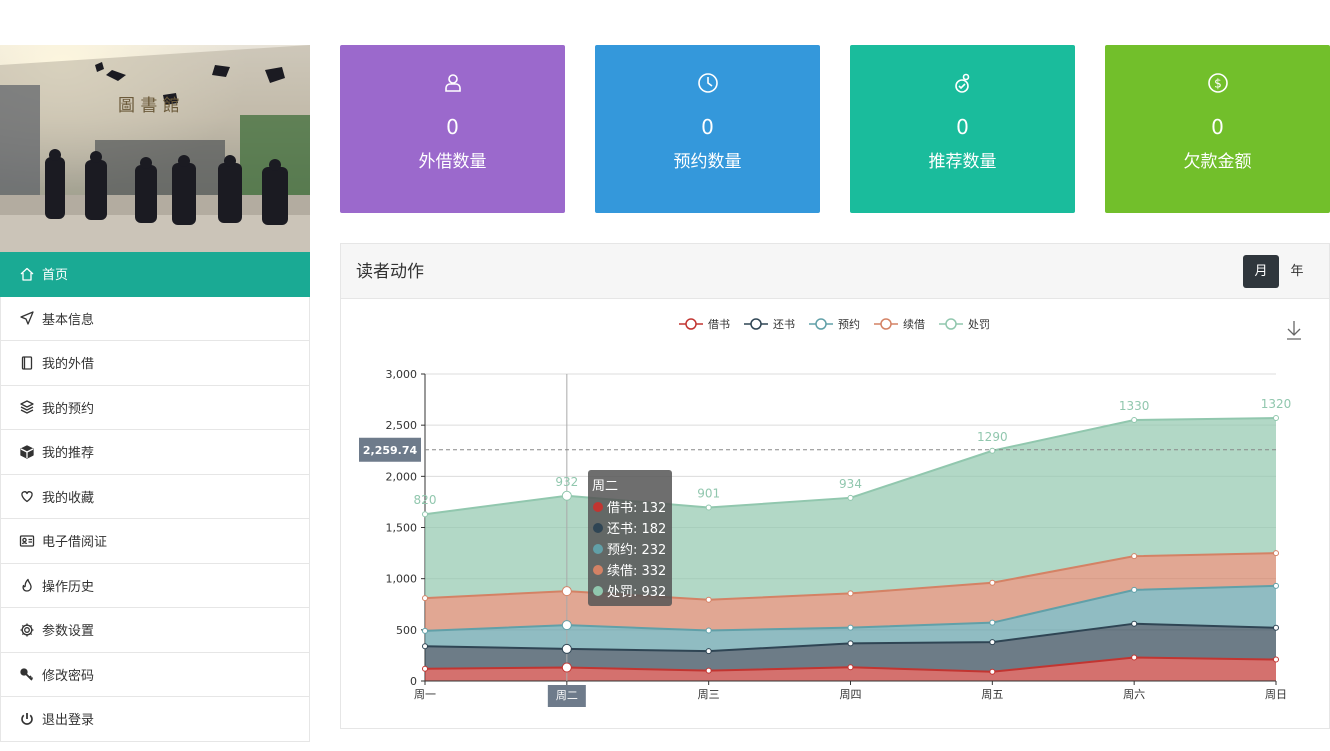  What do you see at coordinates (756, 324) in the screenshot?
I see `legend-marker-还书` at bounding box center [756, 324].